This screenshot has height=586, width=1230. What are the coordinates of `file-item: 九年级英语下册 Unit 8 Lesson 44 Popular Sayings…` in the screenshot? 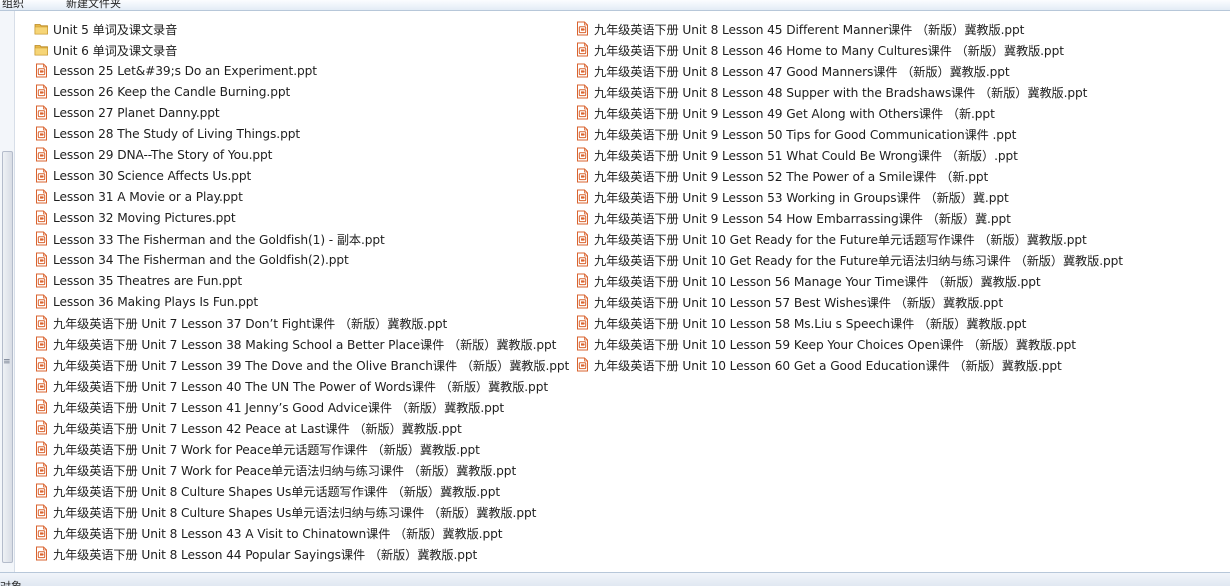 It's located at (301, 553).